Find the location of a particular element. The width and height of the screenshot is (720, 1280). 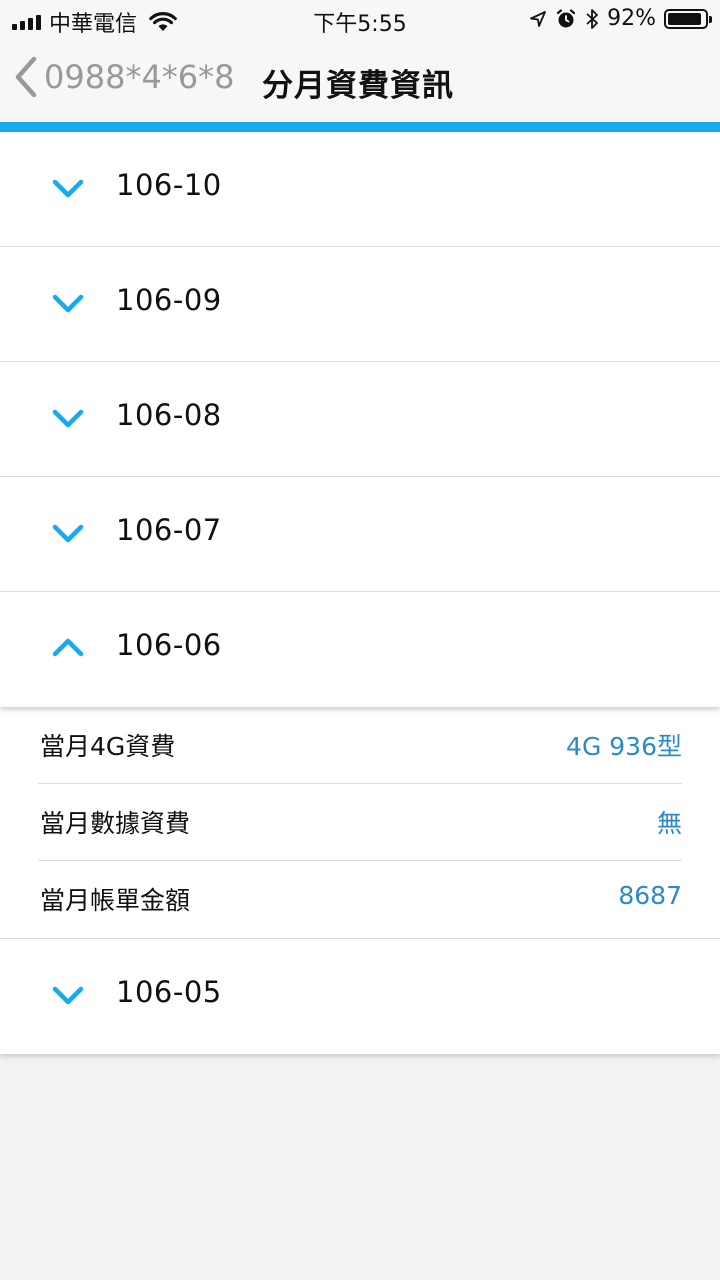

detail-label: 當月數據資費 is located at coordinates (115, 823).